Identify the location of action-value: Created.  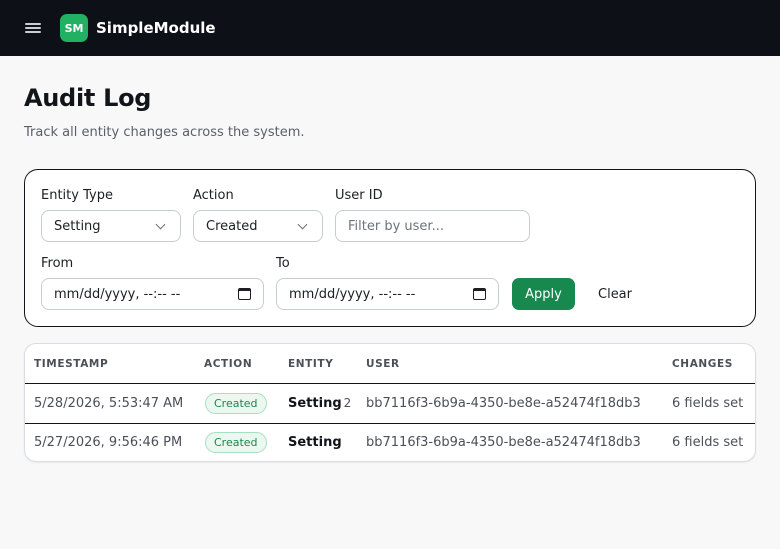
(232, 226).